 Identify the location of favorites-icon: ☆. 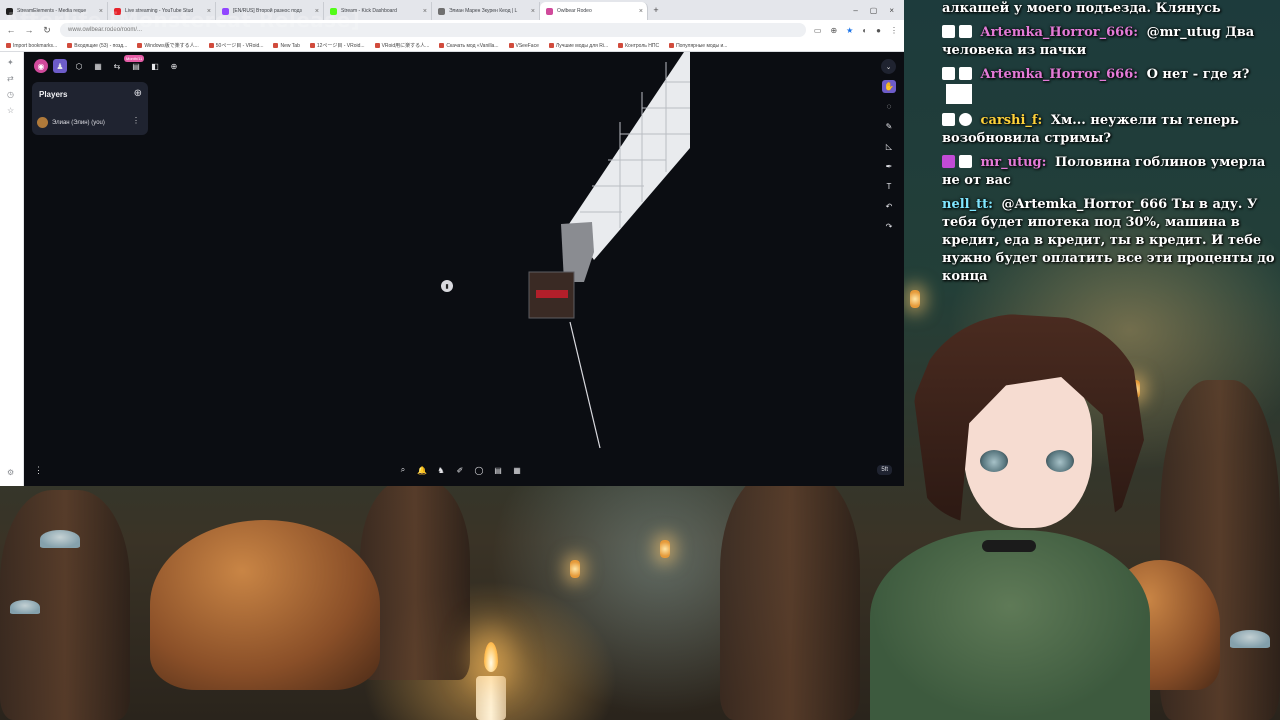
(10, 110).